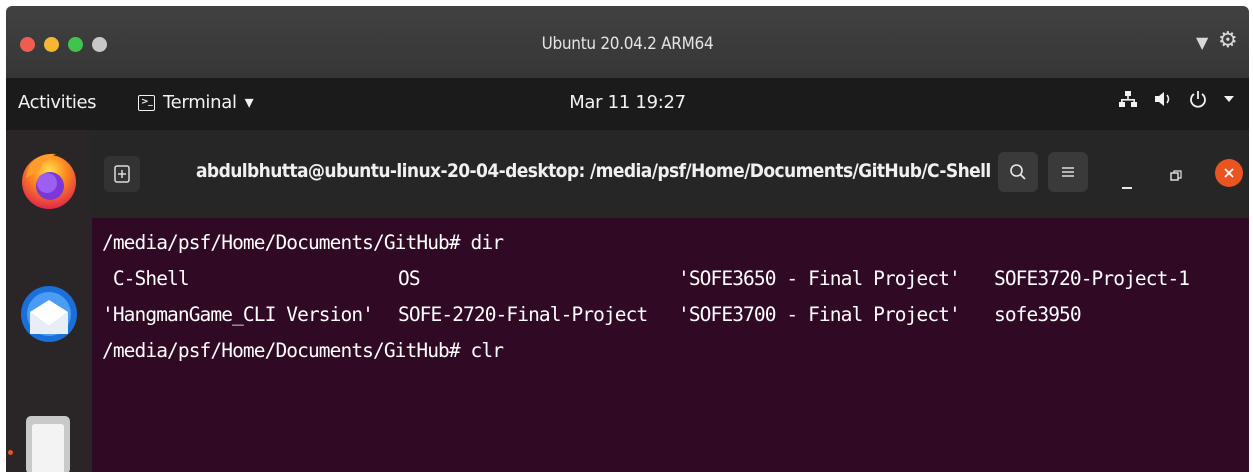  Describe the element at coordinates (1038, 314) in the screenshot. I see `dir-entry: sofe3950` at that location.